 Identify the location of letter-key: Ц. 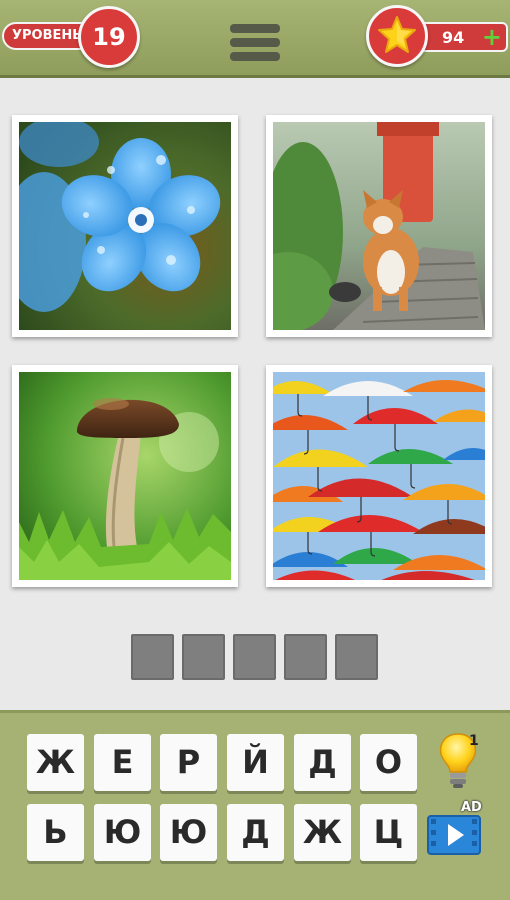
(388, 832).